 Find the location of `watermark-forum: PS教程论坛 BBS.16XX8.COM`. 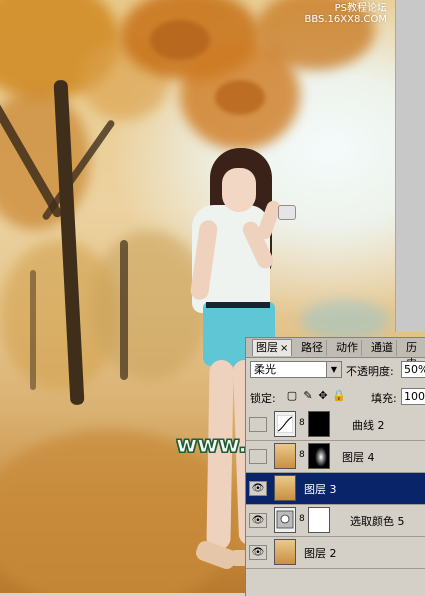

watermark-forum: PS教程论坛 BBS.16XX8.COM is located at coordinates (345, 14).